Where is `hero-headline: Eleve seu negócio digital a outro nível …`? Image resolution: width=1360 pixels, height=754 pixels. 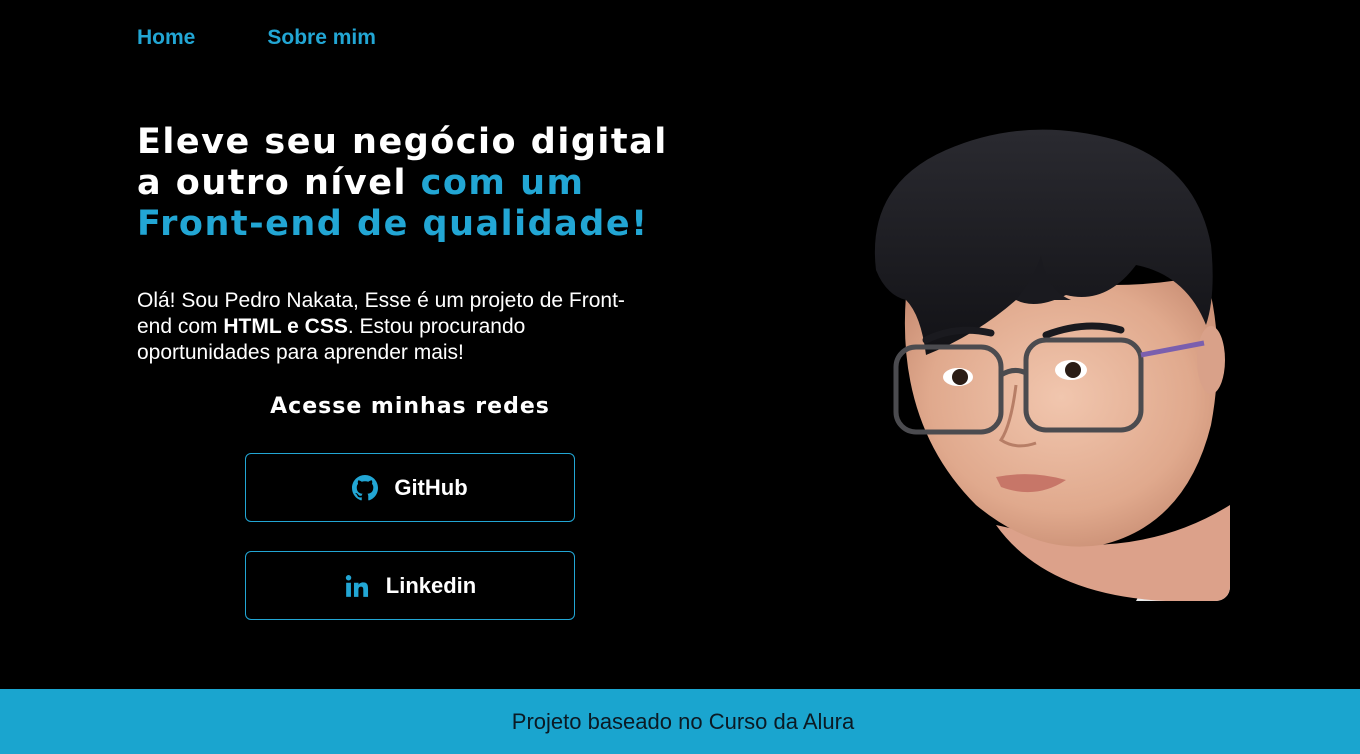 hero-headline: Eleve seu negócio digital a outro nível … is located at coordinates (417, 183).